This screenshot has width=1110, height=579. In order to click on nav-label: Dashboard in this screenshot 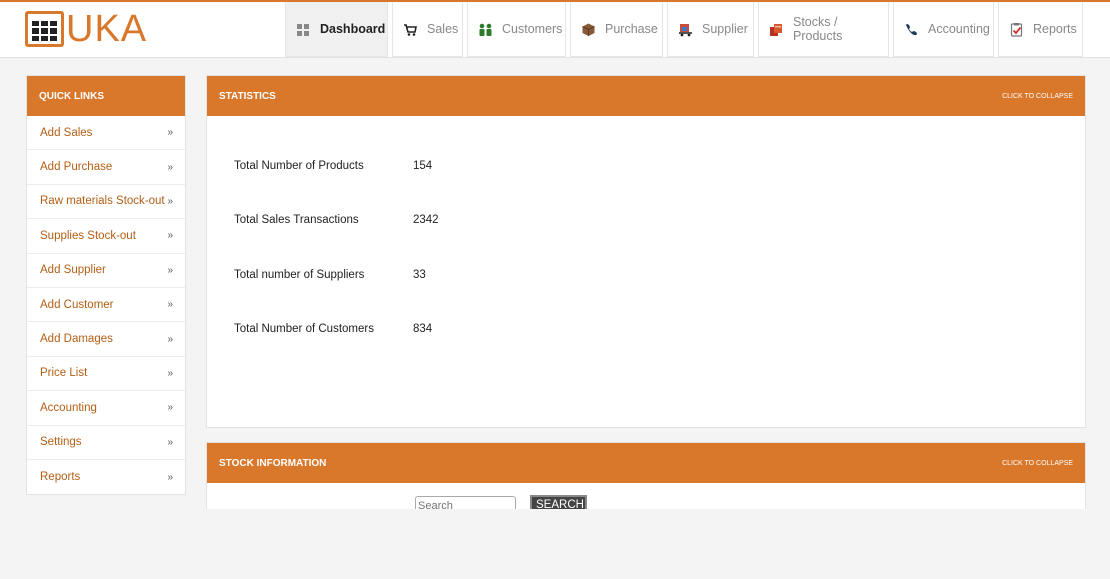, I will do `click(353, 29)`.